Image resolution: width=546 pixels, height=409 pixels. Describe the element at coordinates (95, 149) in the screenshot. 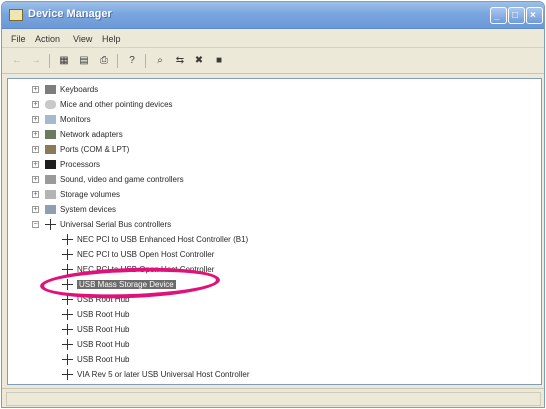

I see `tree-item-label: Ports (COM & LPT)` at that location.